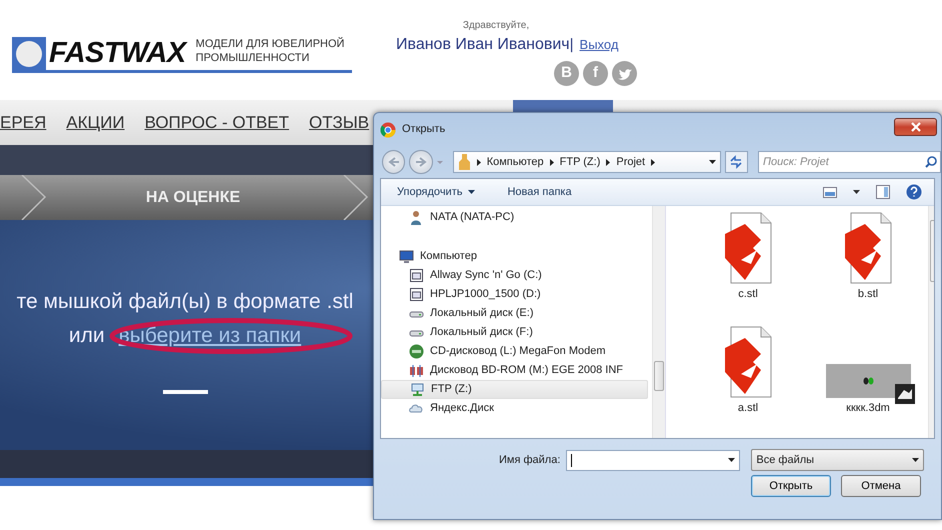 This screenshot has width=942, height=530. What do you see at coordinates (914, 192) in the screenshot?
I see `help-icon` at bounding box center [914, 192].